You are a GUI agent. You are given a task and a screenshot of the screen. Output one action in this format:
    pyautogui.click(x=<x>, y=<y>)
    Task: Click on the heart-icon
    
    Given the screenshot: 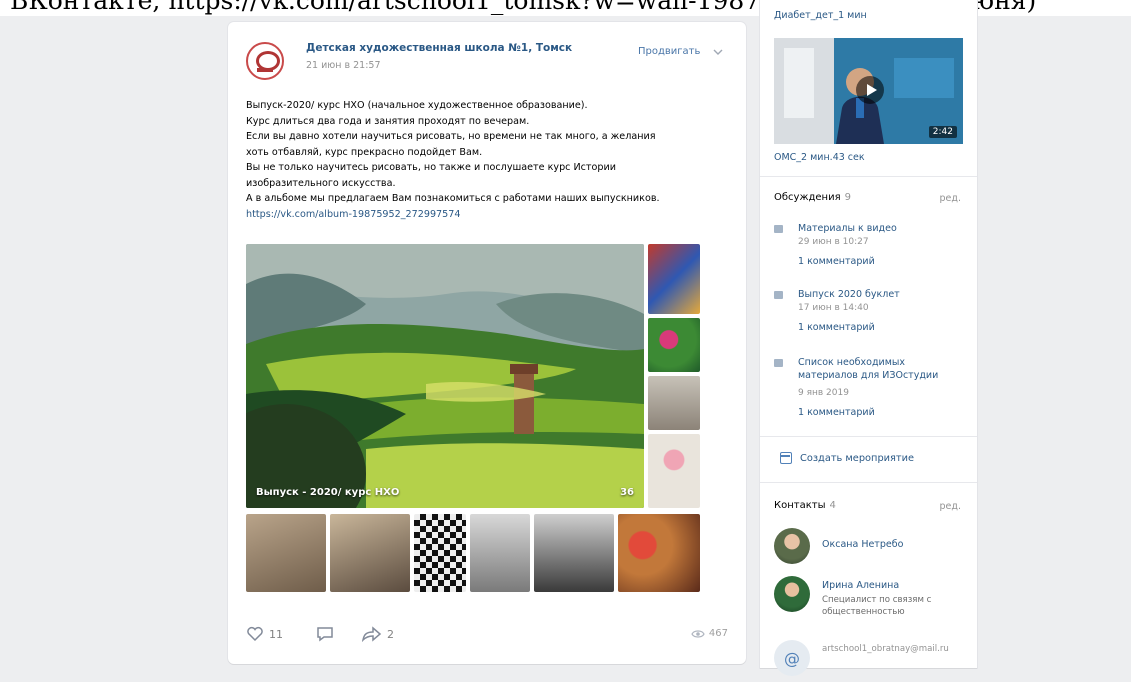 What is the action you would take?
    pyautogui.click(x=255, y=634)
    